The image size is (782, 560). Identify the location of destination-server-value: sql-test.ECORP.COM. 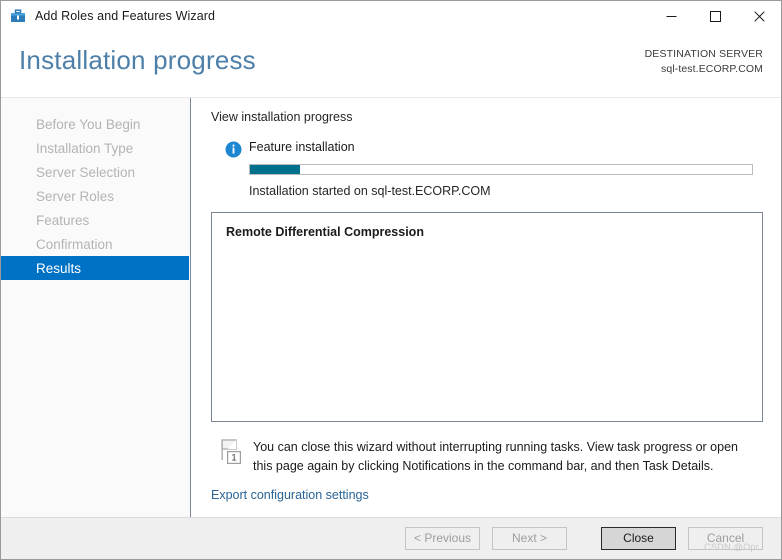
(712, 69).